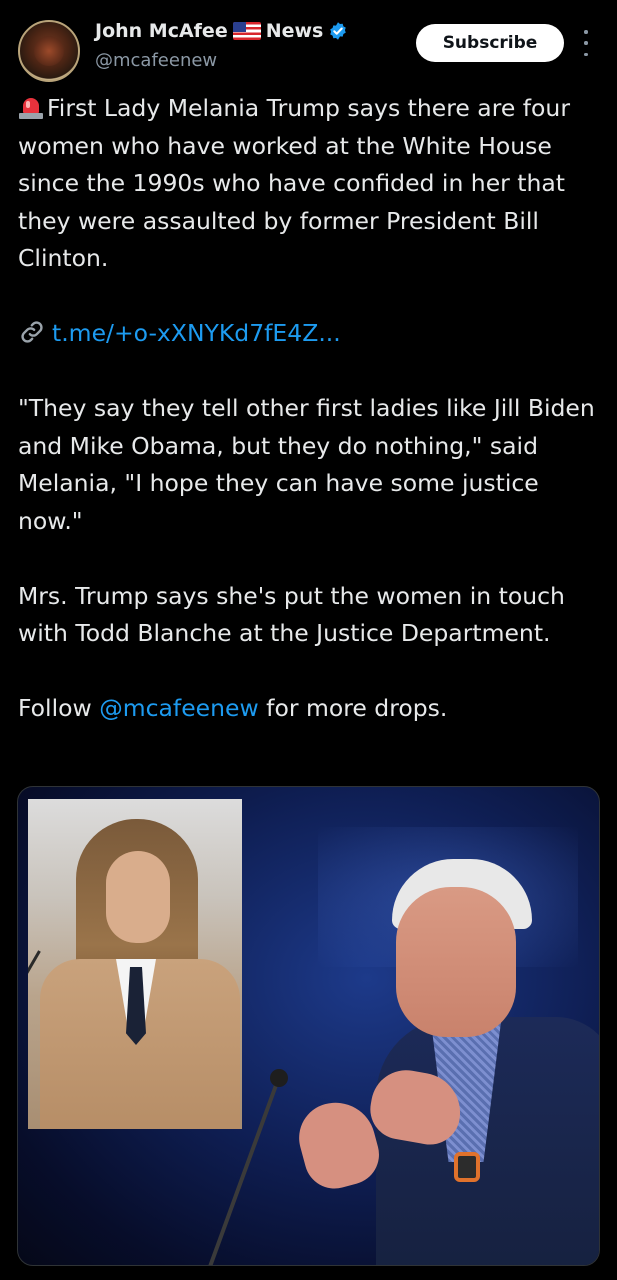 The image size is (617, 1280). Describe the element at coordinates (279, 1078) in the screenshot. I see `podium-microphone-icon` at that location.